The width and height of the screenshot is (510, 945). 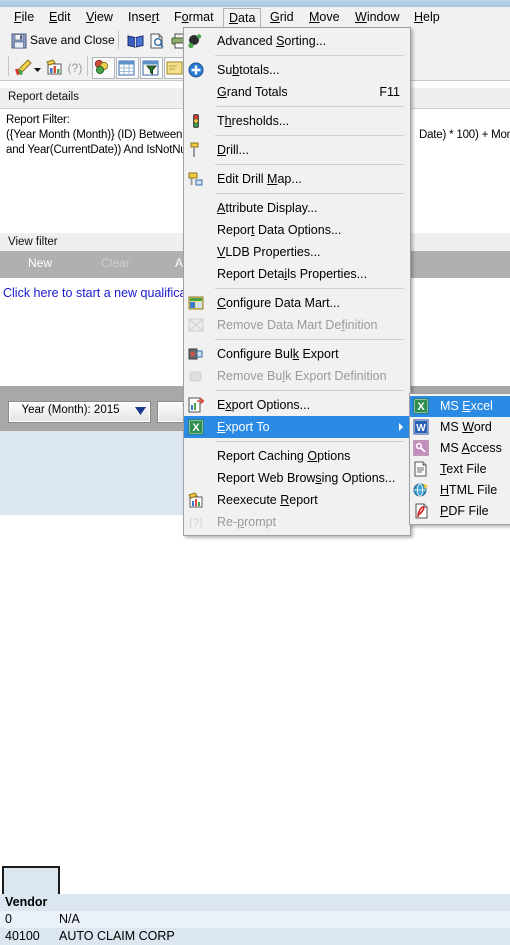 I want to click on sort-icon, so click(x=103, y=68).